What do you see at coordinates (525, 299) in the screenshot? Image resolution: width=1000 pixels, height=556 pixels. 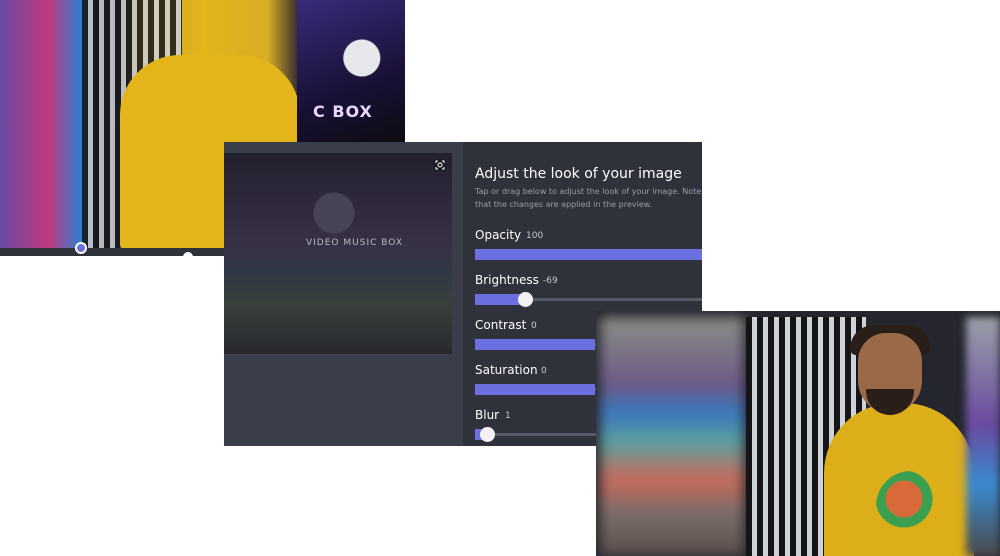 I see `brightness-slider-handle` at bounding box center [525, 299].